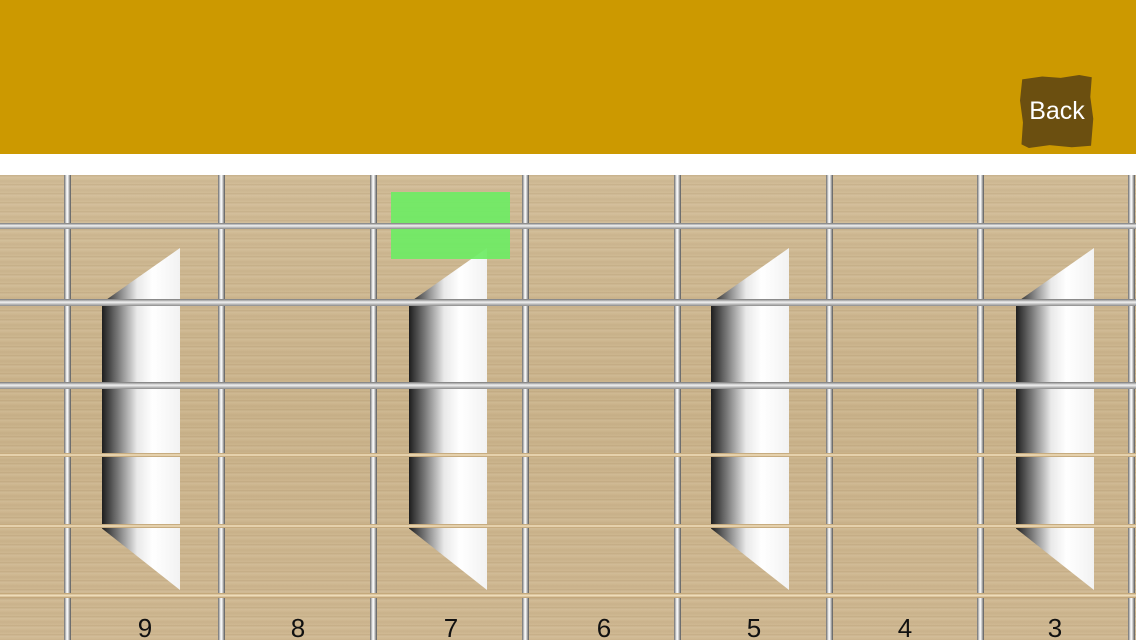 This screenshot has width=1136, height=640. What do you see at coordinates (451, 626) in the screenshot?
I see `fret-number: 7` at bounding box center [451, 626].